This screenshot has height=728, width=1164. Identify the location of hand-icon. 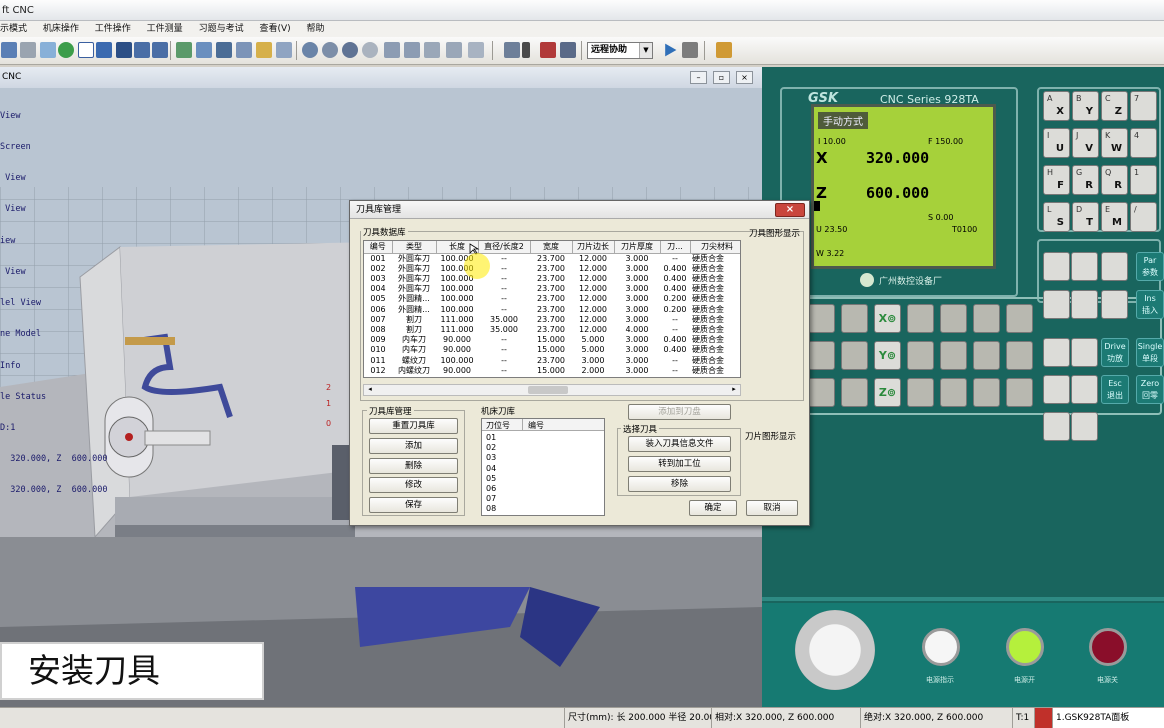
(476, 50).